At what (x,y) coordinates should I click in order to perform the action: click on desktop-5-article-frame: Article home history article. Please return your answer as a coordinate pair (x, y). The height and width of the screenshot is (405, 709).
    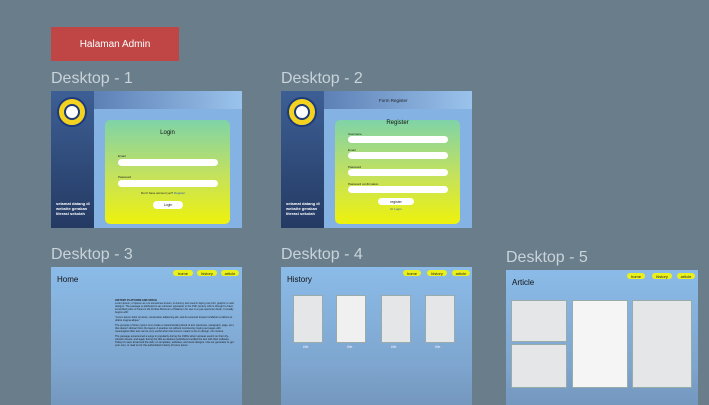
    Looking at the image, I should click on (602, 337).